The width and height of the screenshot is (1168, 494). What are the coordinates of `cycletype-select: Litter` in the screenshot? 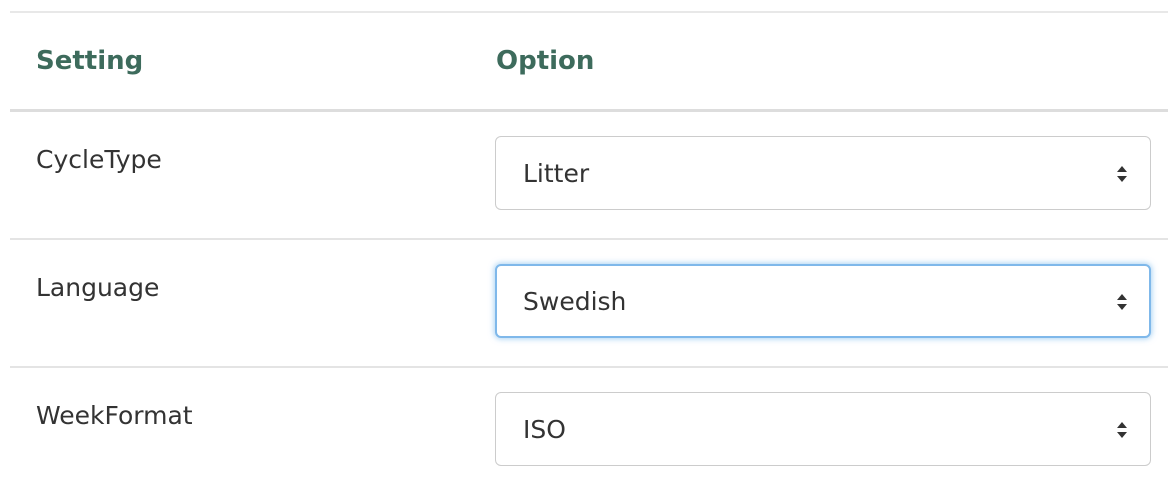 It's located at (823, 173).